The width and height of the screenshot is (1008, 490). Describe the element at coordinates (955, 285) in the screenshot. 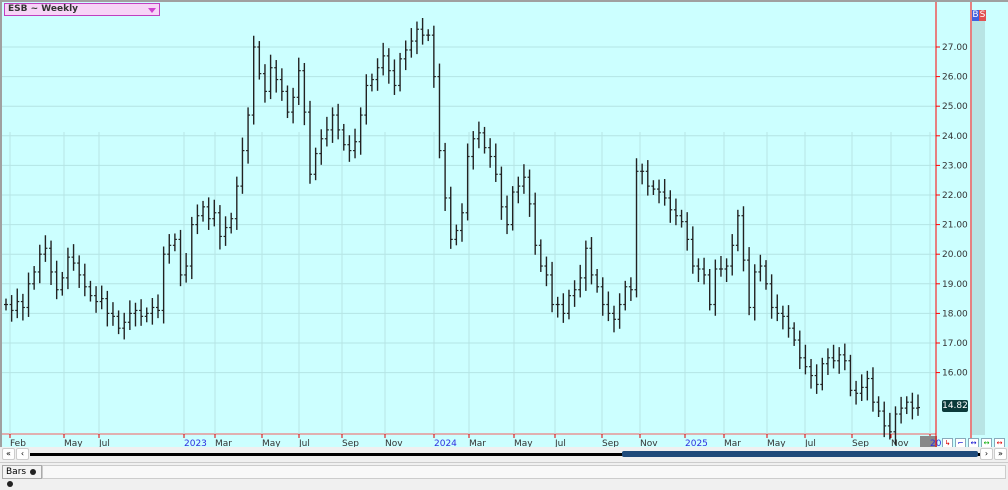

I see `price-tick-label: 19.00` at that location.